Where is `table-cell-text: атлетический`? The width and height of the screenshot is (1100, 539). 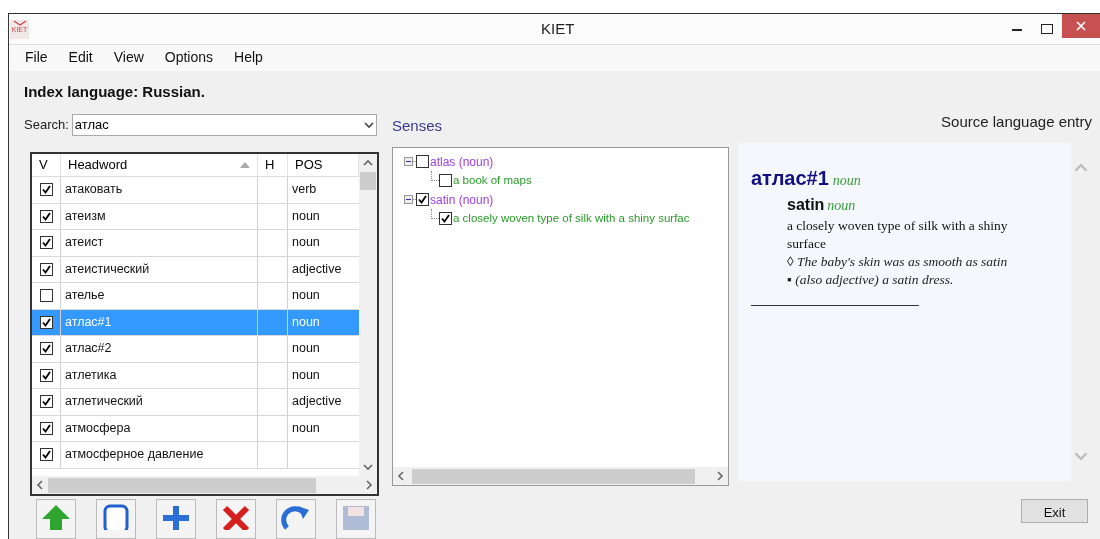
table-cell-text: атлетический is located at coordinates (104, 402).